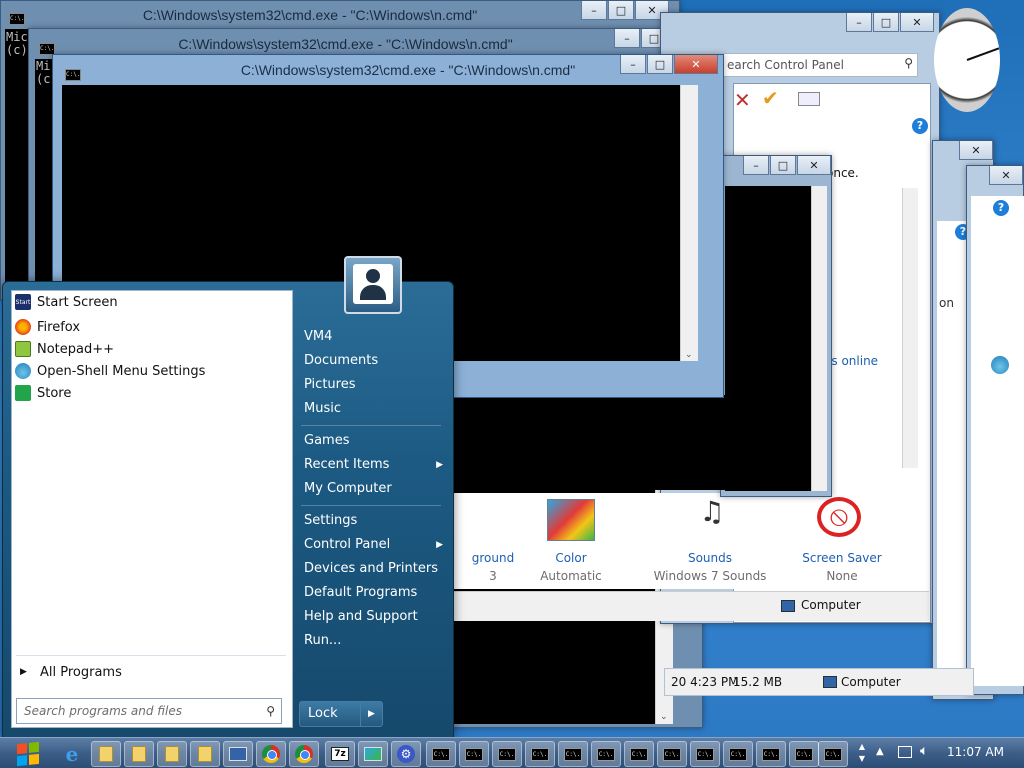 Image resolution: width=1024 pixels, height=768 pixels. Describe the element at coordinates (851, 361) in the screenshot. I see `online-link: es online` at that location.